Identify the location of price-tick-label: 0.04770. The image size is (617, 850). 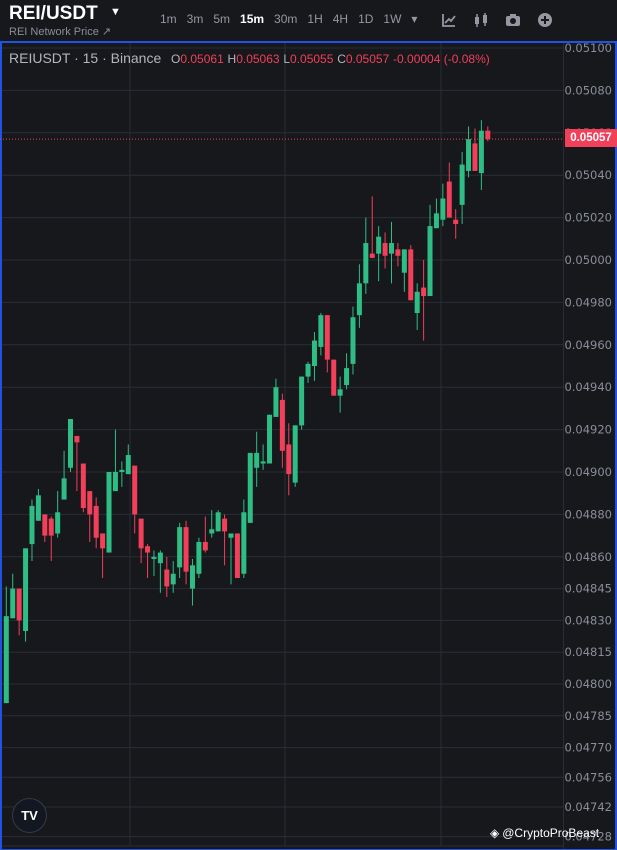
(588, 748).